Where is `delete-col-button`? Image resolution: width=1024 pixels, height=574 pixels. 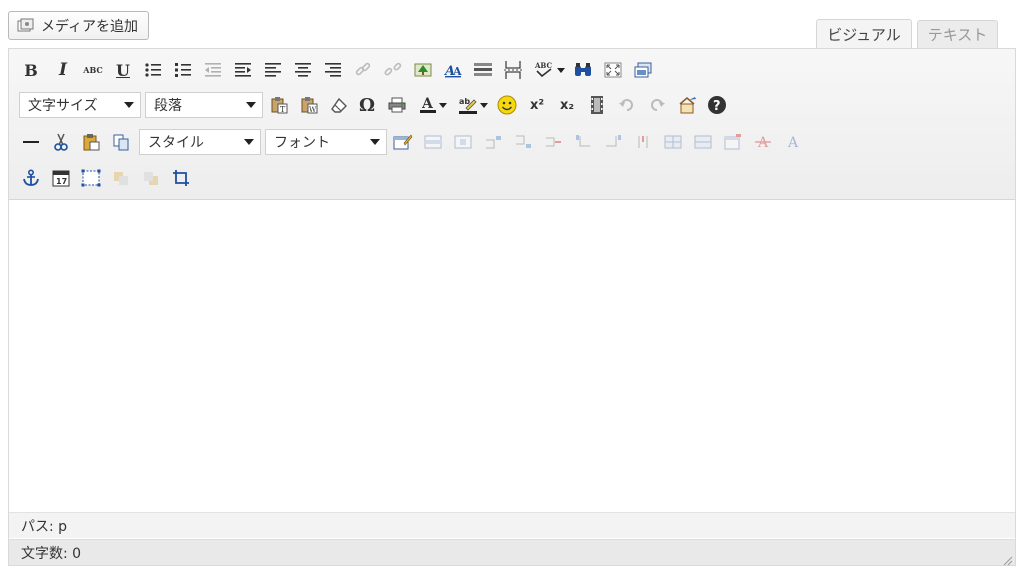 delete-col-button is located at coordinates (643, 142).